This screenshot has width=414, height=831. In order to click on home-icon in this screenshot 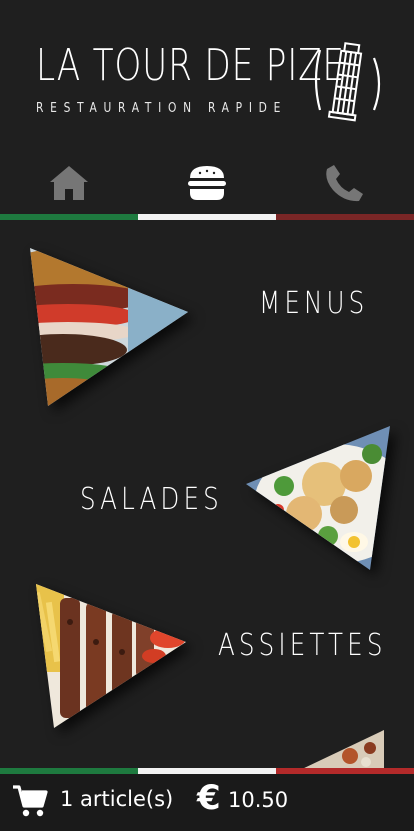, I will do `click(69, 183)`.